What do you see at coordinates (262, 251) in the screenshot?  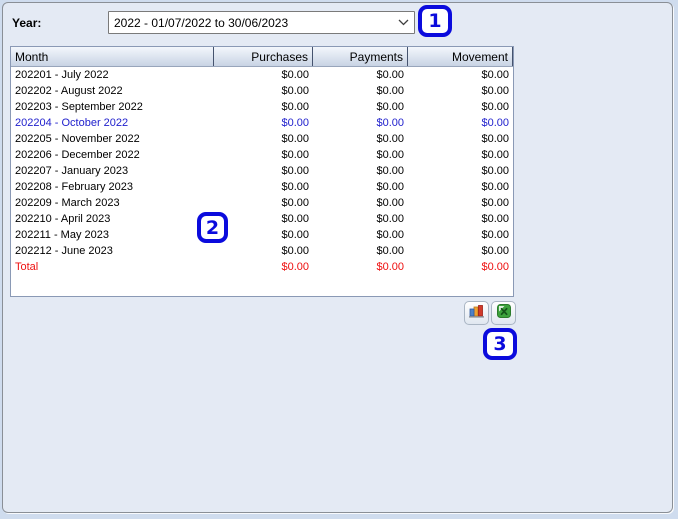 I see `table-row: 202212 - June 2023 $0.00 $0.00 $0.00` at bounding box center [262, 251].